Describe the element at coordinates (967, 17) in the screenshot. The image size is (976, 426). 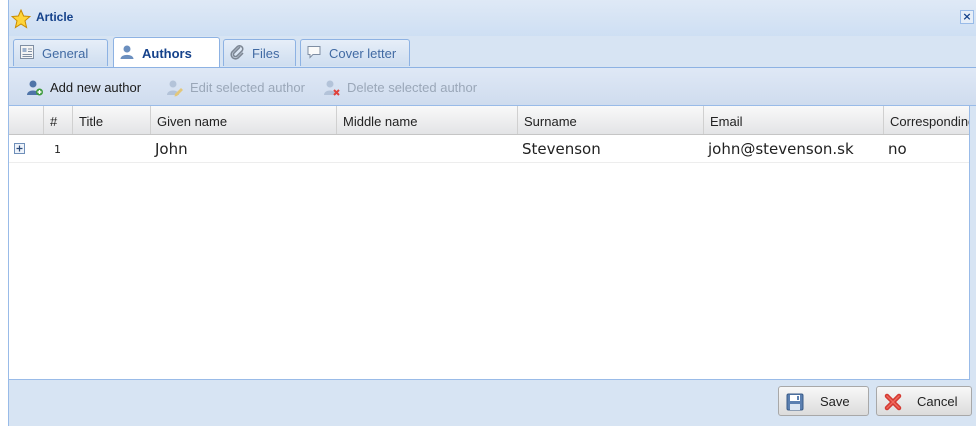
I see `close-button: ×` at that location.